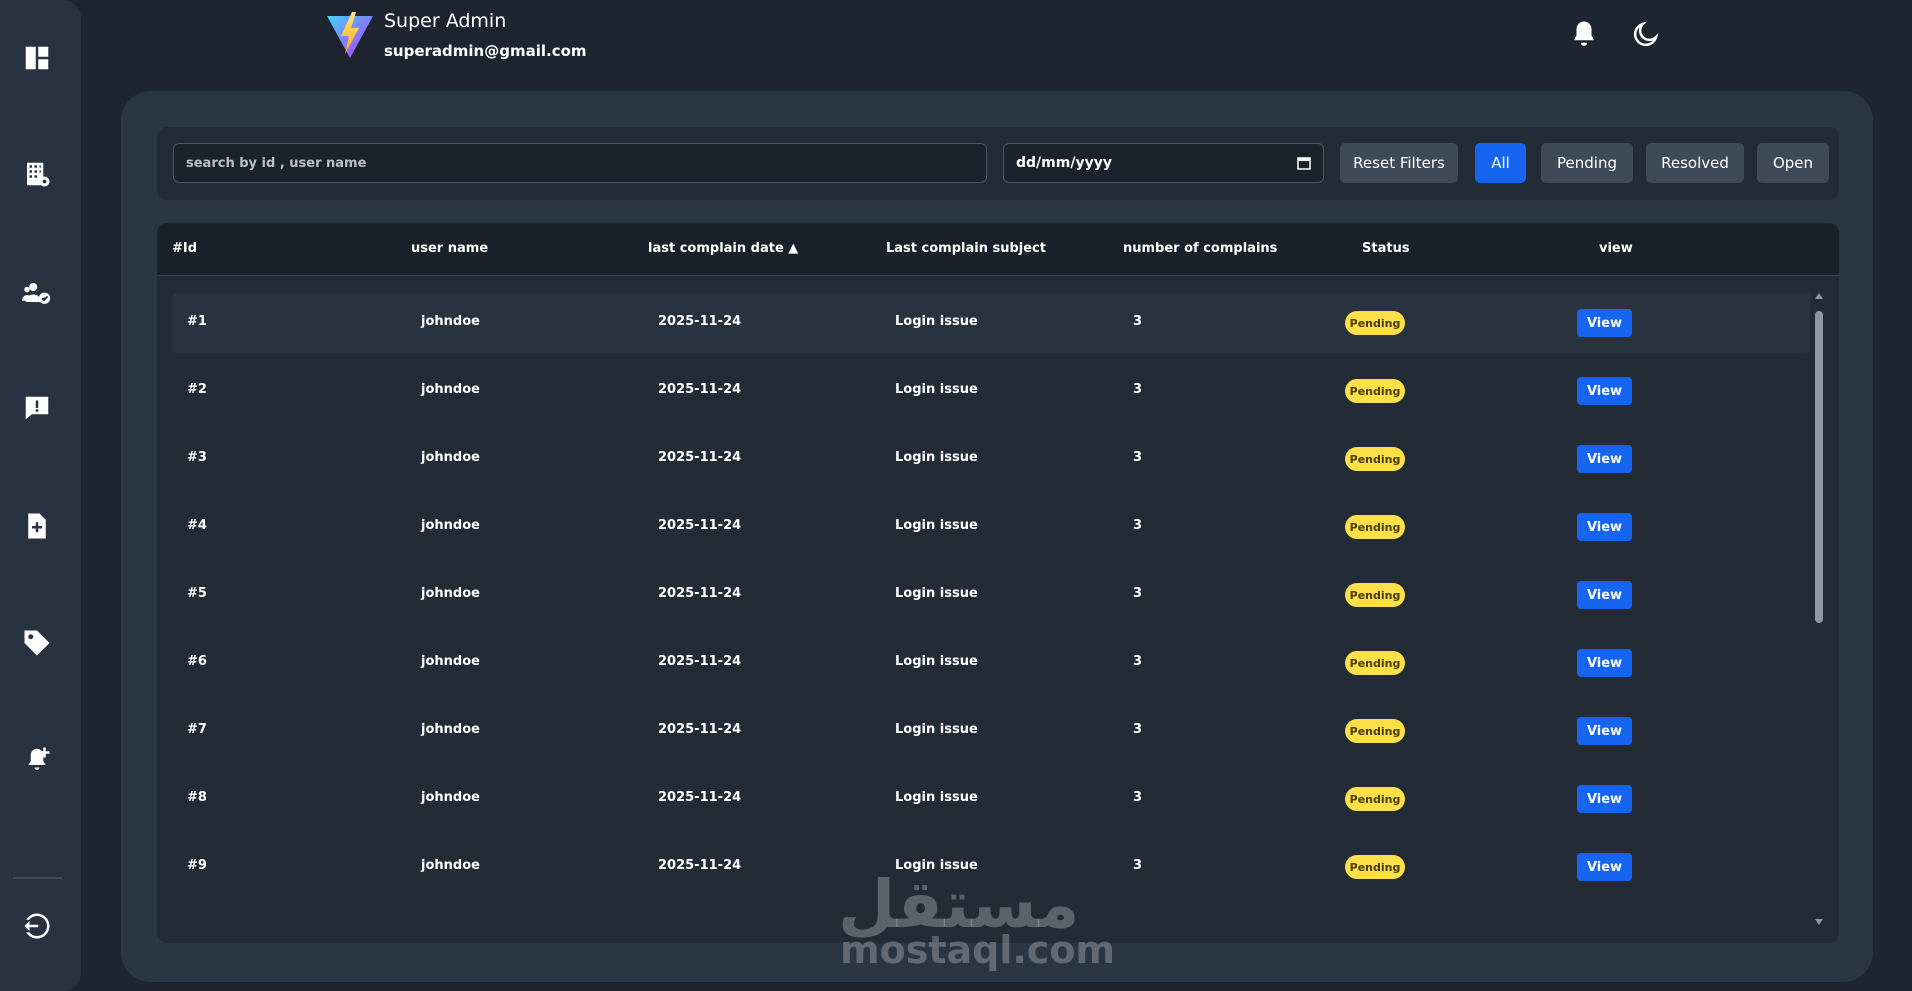  I want to click on dashboard-icon, so click(37, 58).